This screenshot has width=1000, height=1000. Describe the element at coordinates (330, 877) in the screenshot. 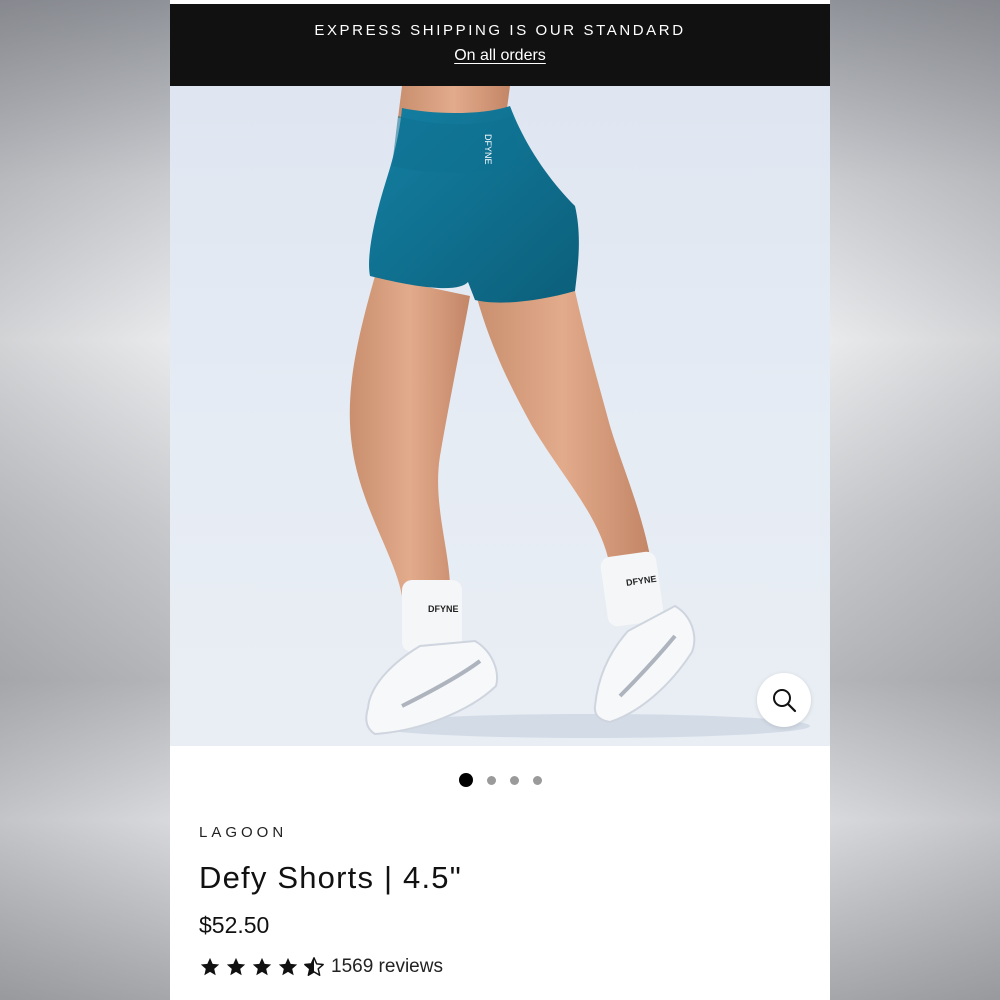

I see `product-title: Defy Shorts | 4.5"` at that location.